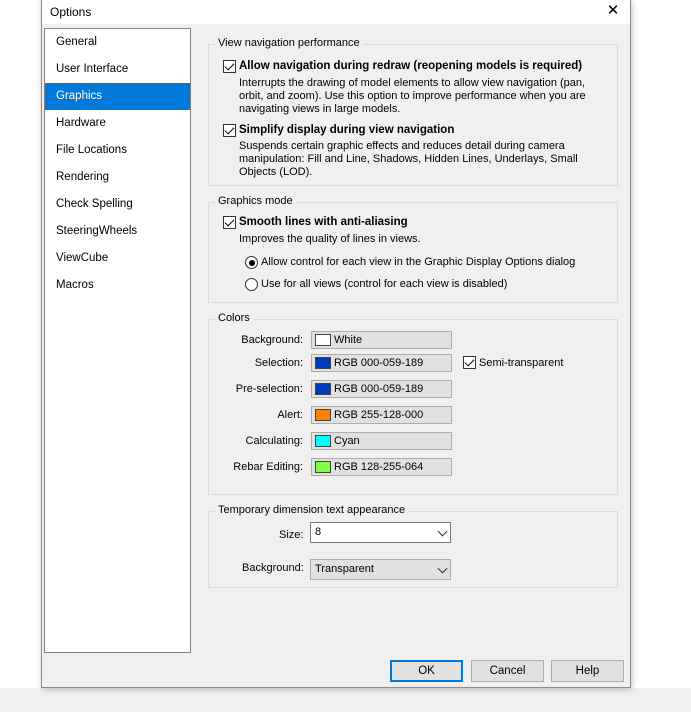  What do you see at coordinates (379, 415) in the screenshot?
I see `color-value: RGB 255-128-000` at bounding box center [379, 415].